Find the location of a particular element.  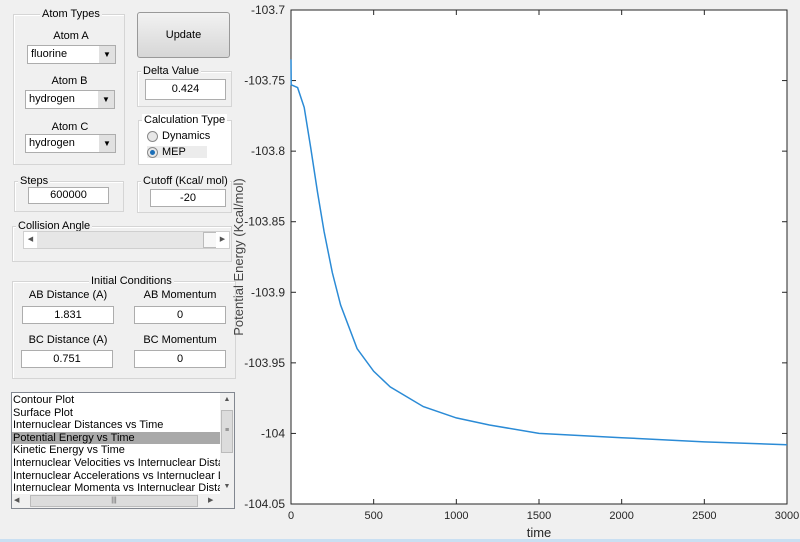

radio-mep: MEP is located at coordinates (177, 152).